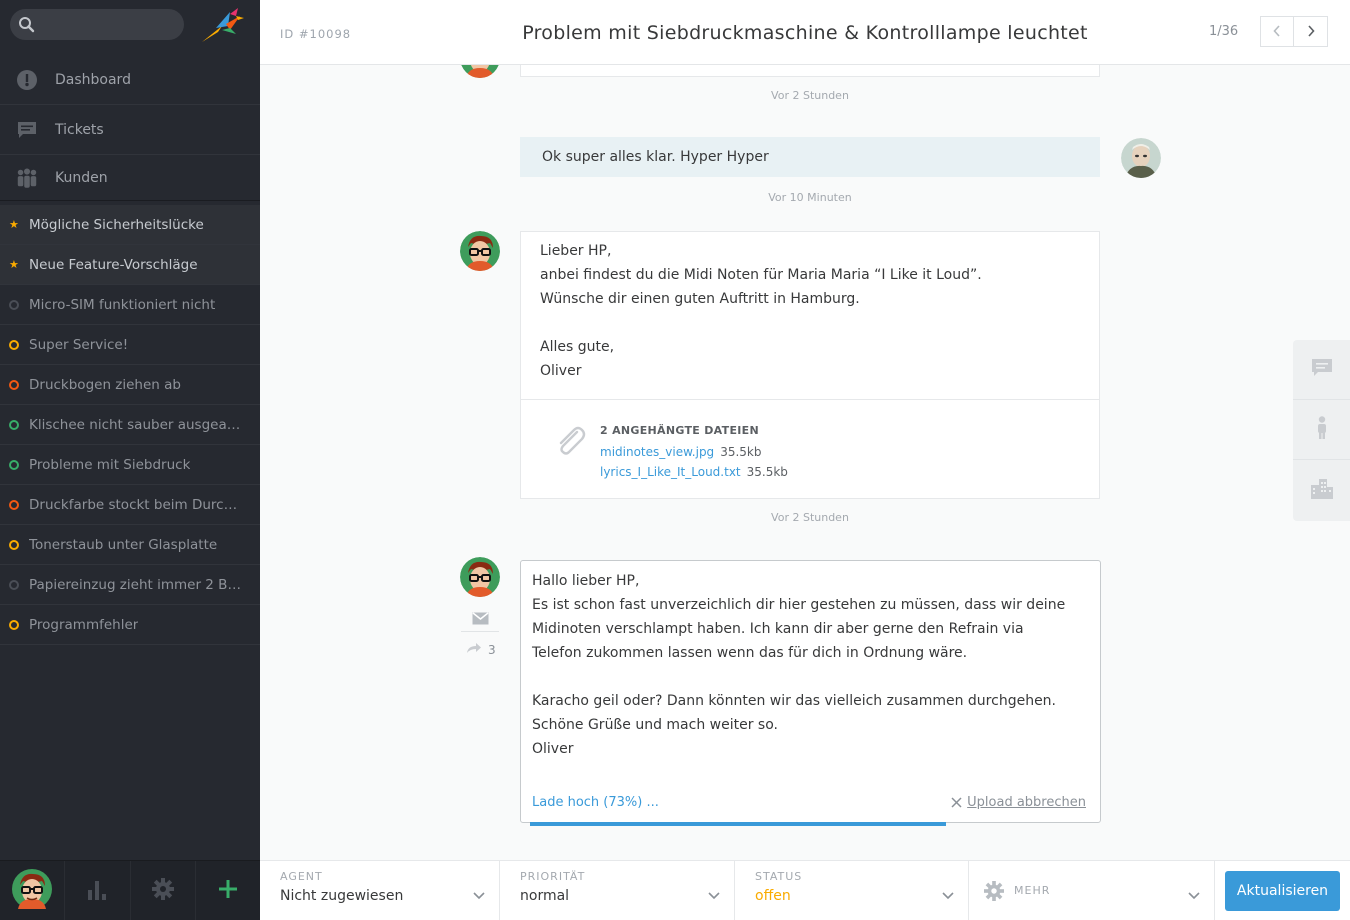  Describe the element at coordinates (474, 649) in the screenshot. I see `forward-icon` at that location.